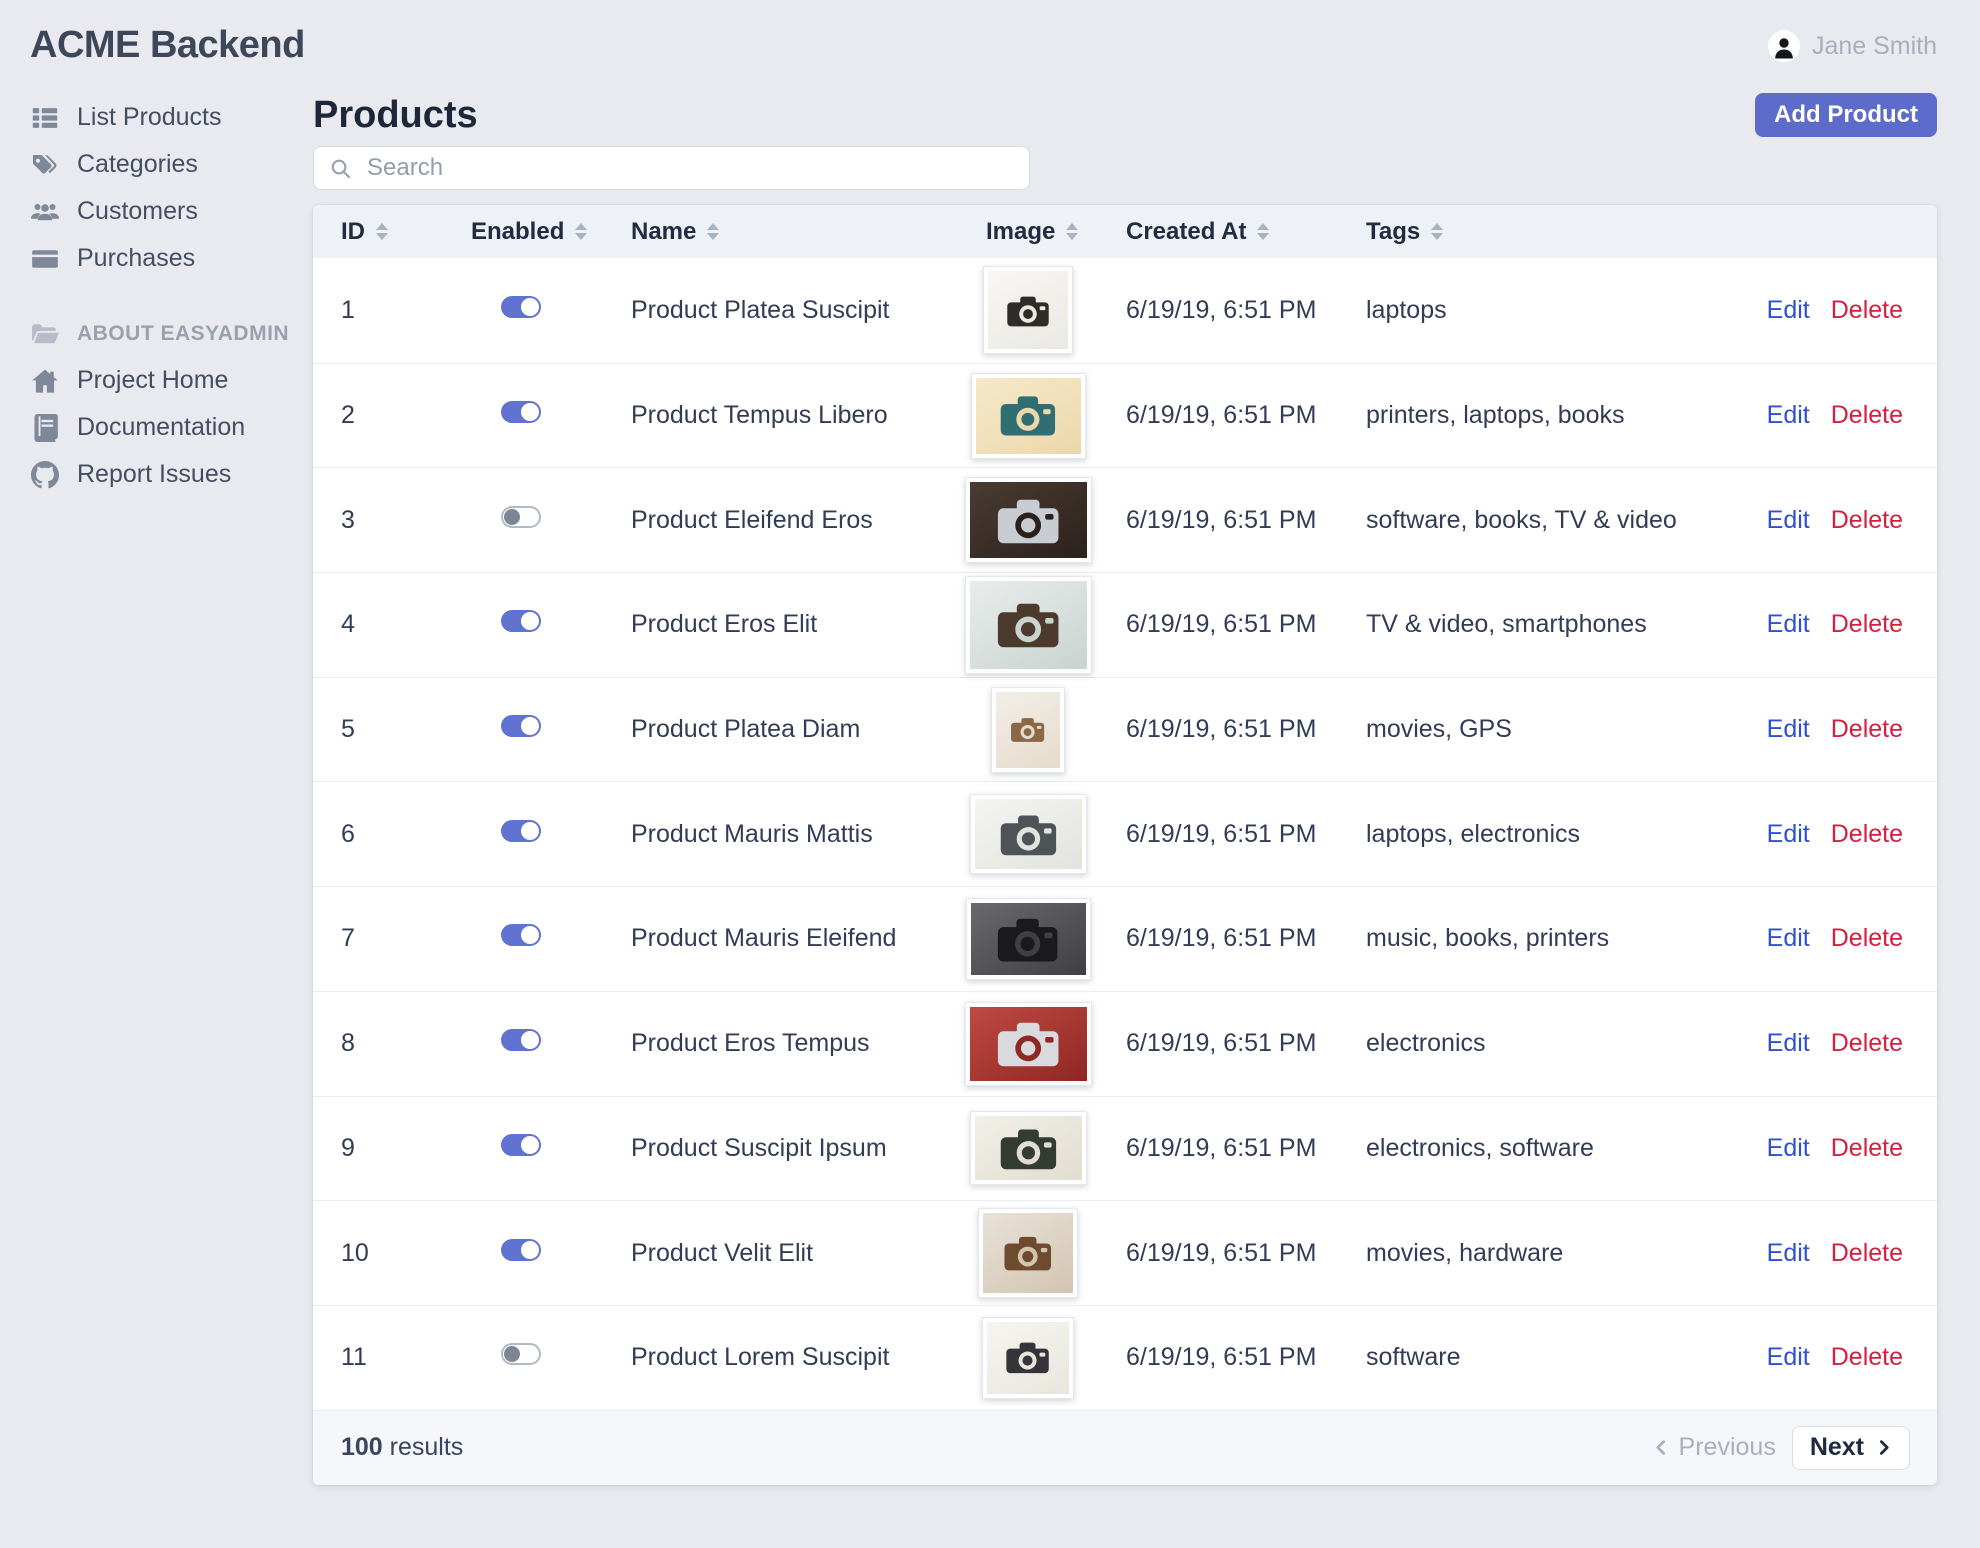 The width and height of the screenshot is (1980, 1548). What do you see at coordinates (171, 258) in the screenshot?
I see `sidebar-item-purchases: Purchases` at bounding box center [171, 258].